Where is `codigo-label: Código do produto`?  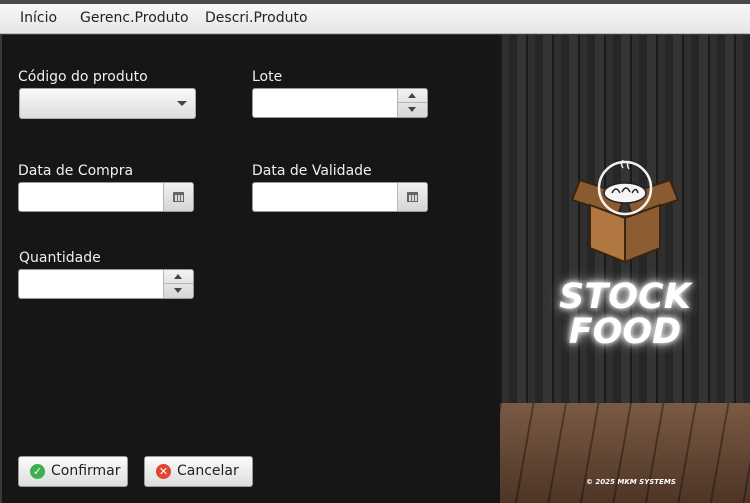 codigo-label: Código do produto is located at coordinates (83, 77).